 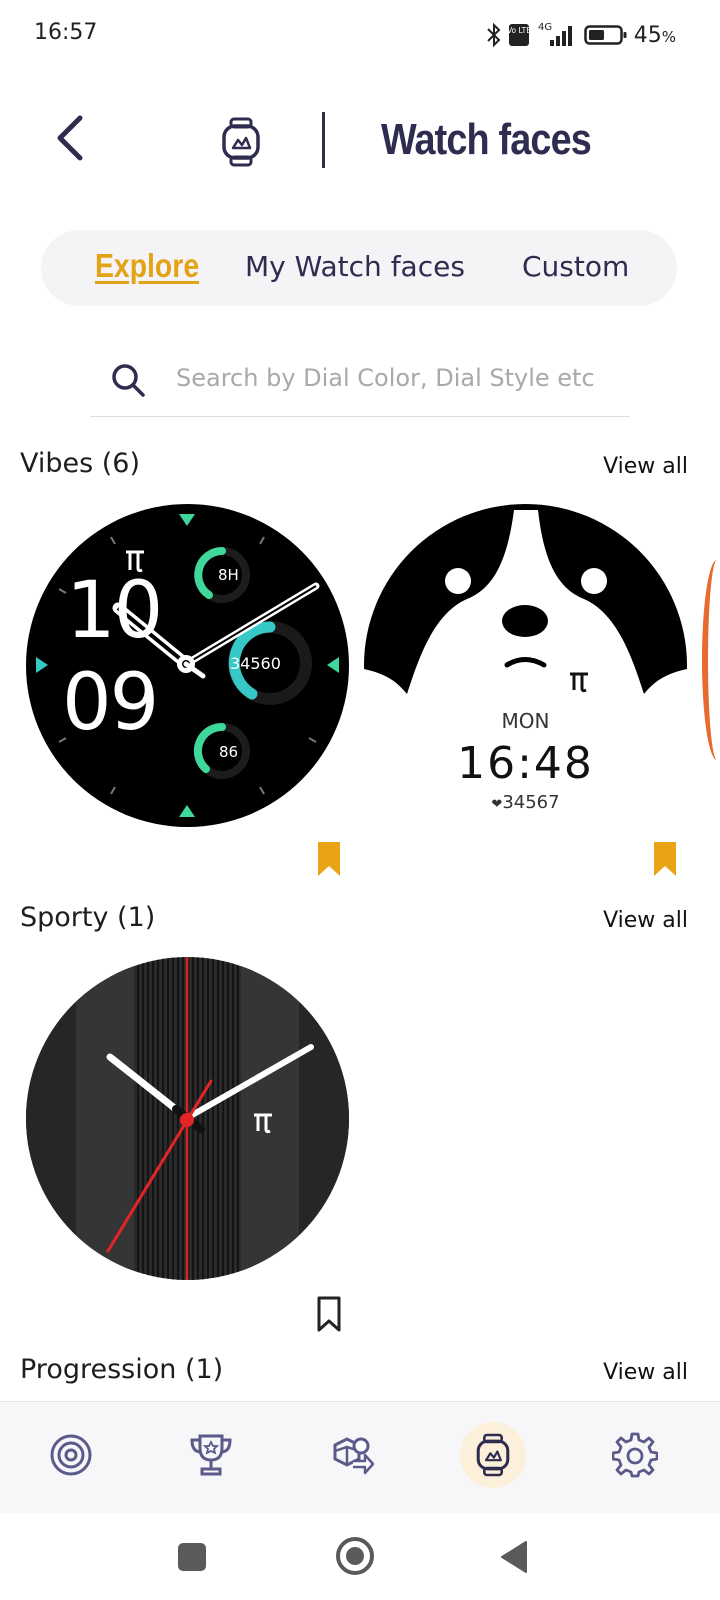 What do you see at coordinates (192, 1557) in the screenshot?
I see `recents-icon` at bounding box center [192, 1557].